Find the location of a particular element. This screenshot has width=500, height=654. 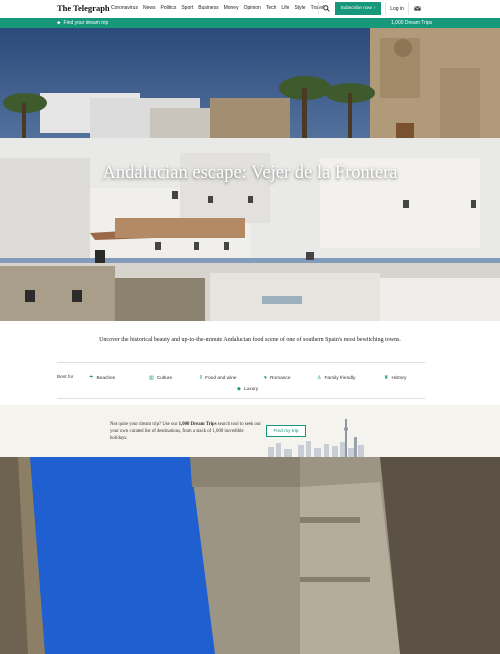

best-for-chip-family-friendly: ♙ Family friendly is located at coordinates (336, 378).